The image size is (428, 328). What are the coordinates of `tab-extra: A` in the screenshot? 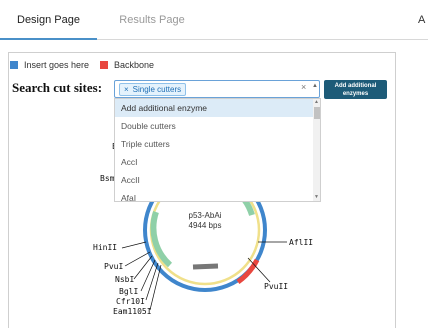 It's located at (423, 20).